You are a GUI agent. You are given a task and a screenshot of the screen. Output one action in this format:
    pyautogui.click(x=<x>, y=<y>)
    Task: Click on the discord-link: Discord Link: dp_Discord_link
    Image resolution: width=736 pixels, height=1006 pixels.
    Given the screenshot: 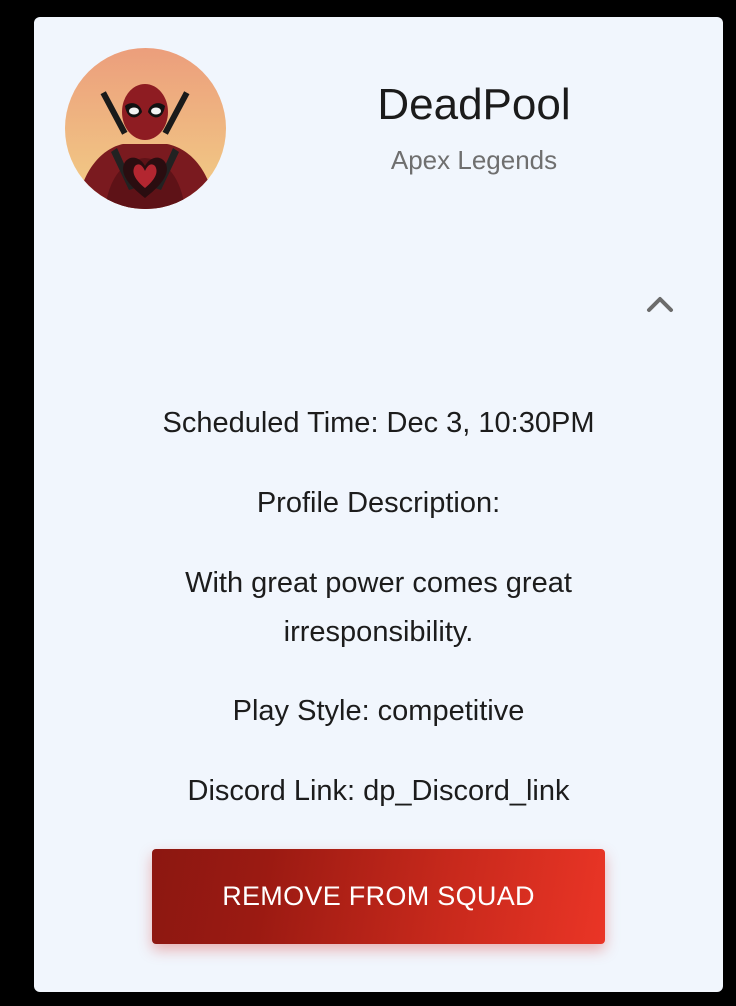 What is the action you would take?
    pyautogui.click(x=378, y=791)
    